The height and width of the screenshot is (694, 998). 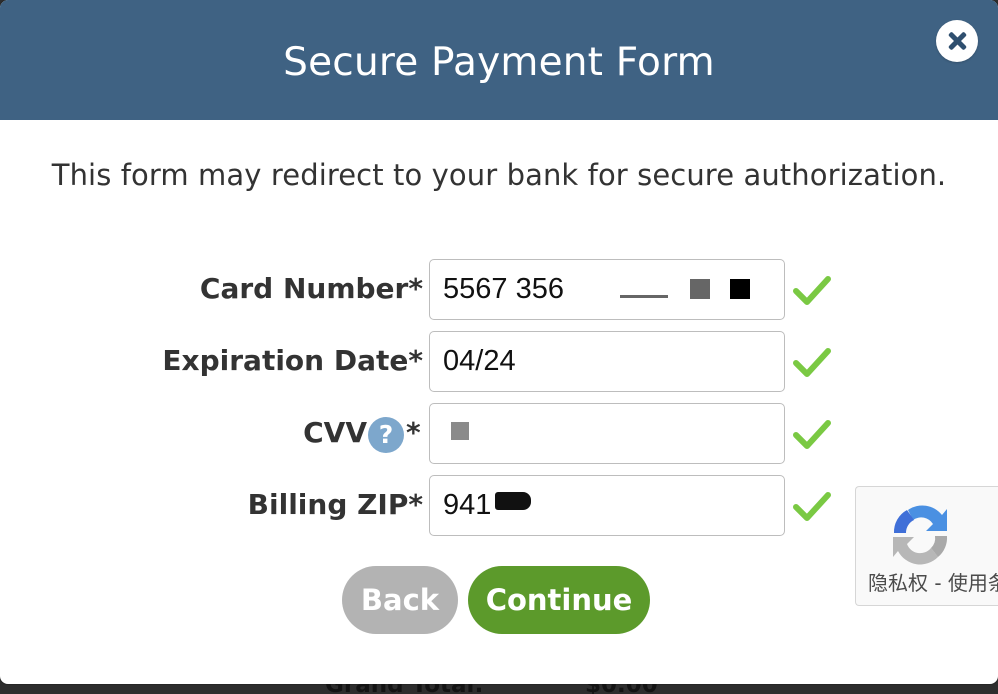 What do you see at coordinates (607, 433) in the screenshot?
I see `cvv-input` at bounding box center [607, 433].